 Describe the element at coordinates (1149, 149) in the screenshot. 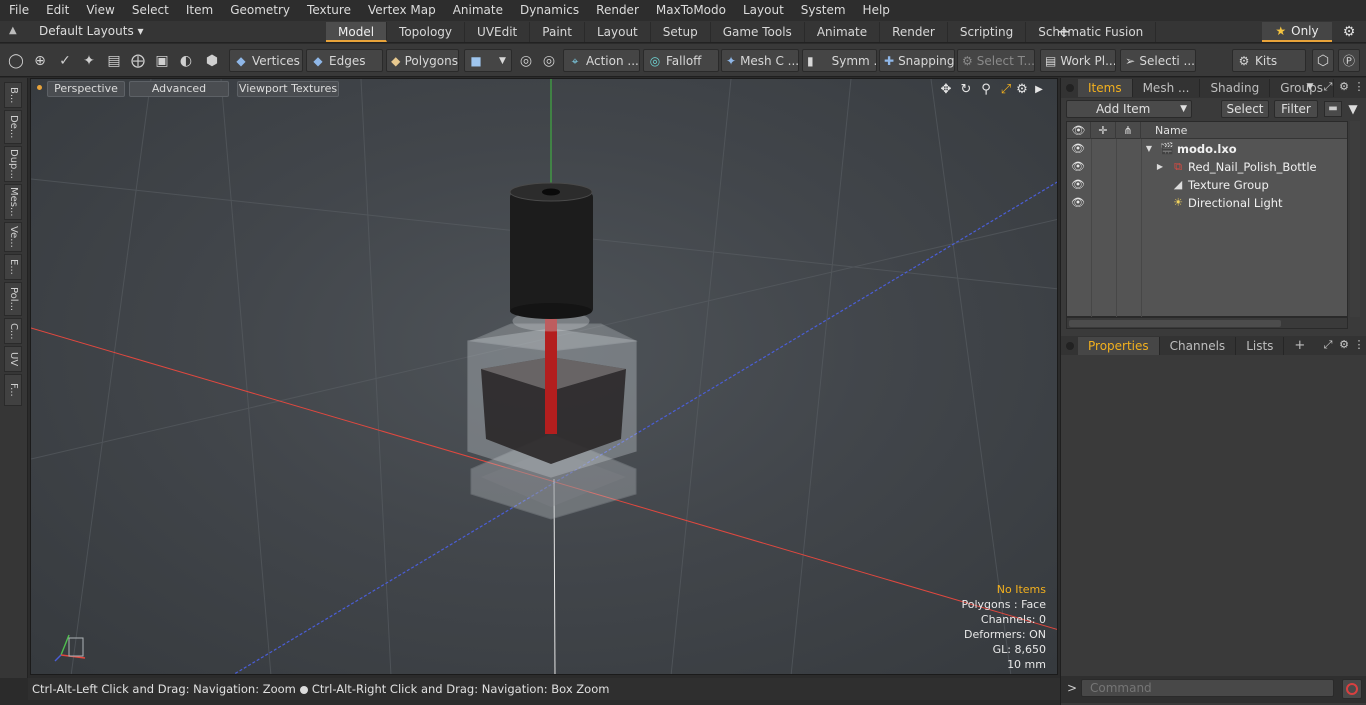

I see `expand-arrow-icon: ▼` at that location.